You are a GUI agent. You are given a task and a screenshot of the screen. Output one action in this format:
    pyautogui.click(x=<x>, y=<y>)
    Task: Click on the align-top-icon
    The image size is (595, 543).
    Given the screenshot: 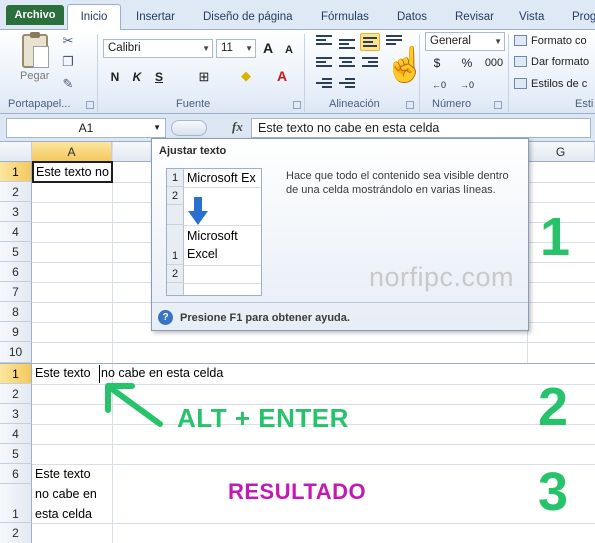 What is the action you would take?
    pyautogui.click(x=324, y=41)
    